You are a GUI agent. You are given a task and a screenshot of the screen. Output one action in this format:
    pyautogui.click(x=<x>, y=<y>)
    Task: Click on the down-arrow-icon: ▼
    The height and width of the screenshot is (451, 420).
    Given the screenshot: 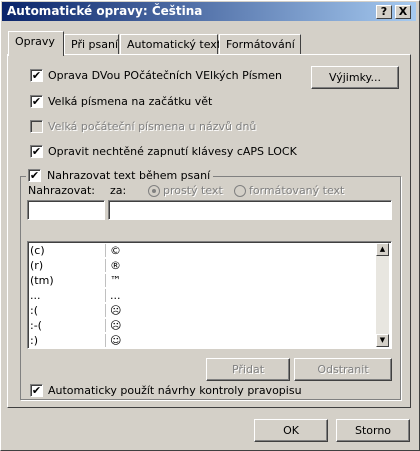 What is the action you would take?
    pyautogui.click(x=382, y=340)
    